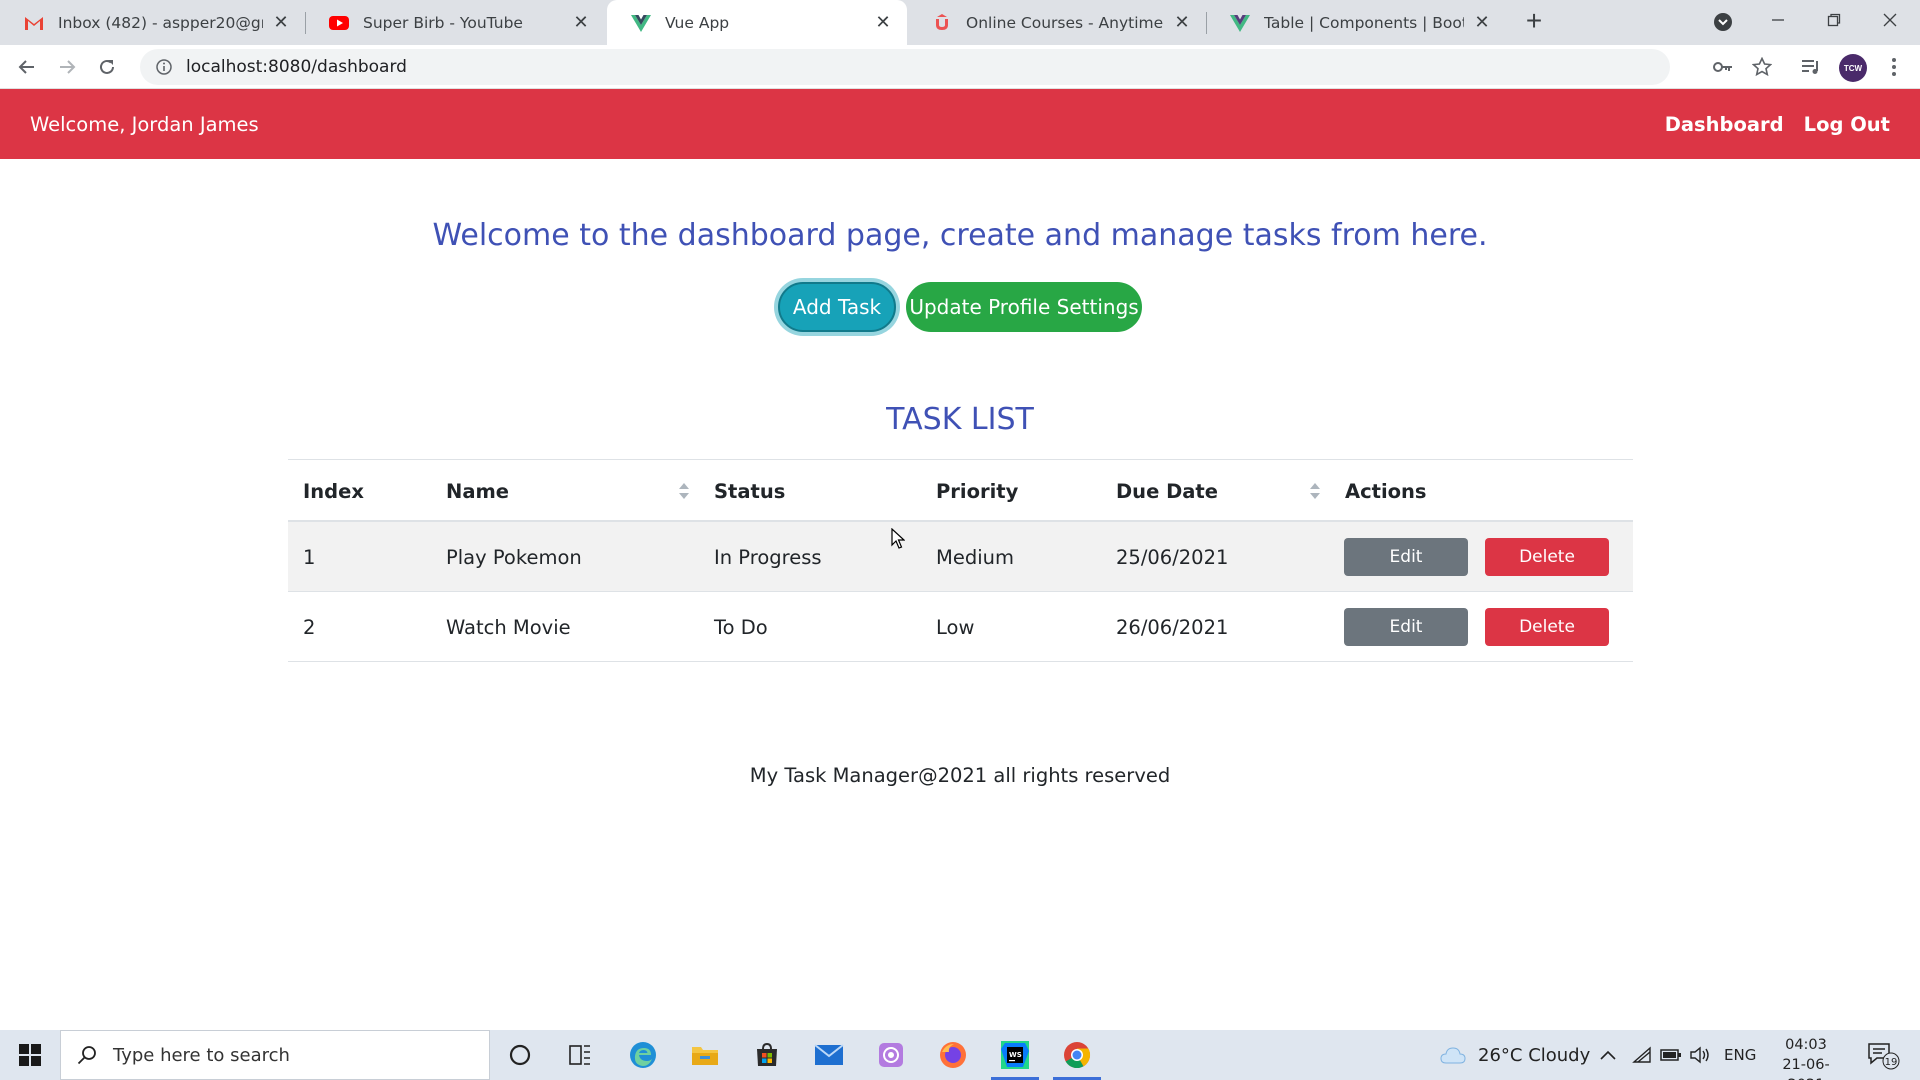 The width and height of the screenshot is (1920, 1080). Describe the element at coordinates (1608, 1055) in the screenshot. I see `show-hidden-icons` at that location.